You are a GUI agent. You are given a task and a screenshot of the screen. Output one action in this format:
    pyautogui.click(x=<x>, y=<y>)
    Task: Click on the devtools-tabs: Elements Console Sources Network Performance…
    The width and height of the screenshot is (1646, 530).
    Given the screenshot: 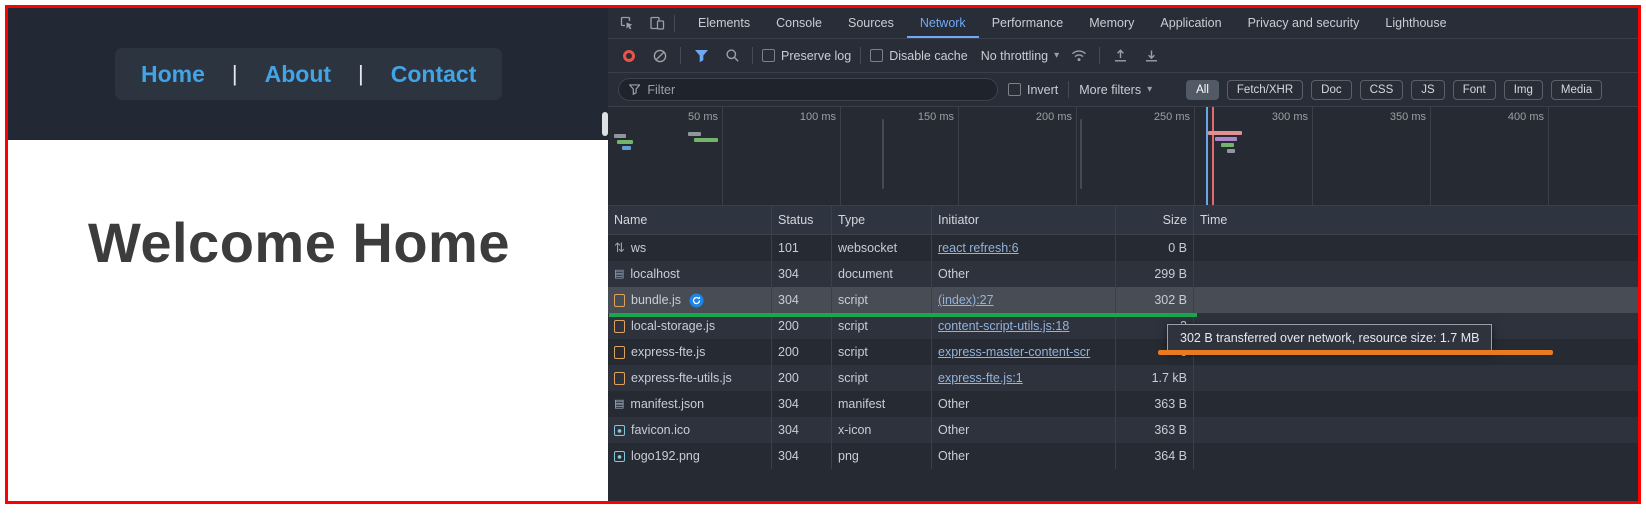 What is the action you would take?
    pyautogui.click(x=1072, y=23)
    